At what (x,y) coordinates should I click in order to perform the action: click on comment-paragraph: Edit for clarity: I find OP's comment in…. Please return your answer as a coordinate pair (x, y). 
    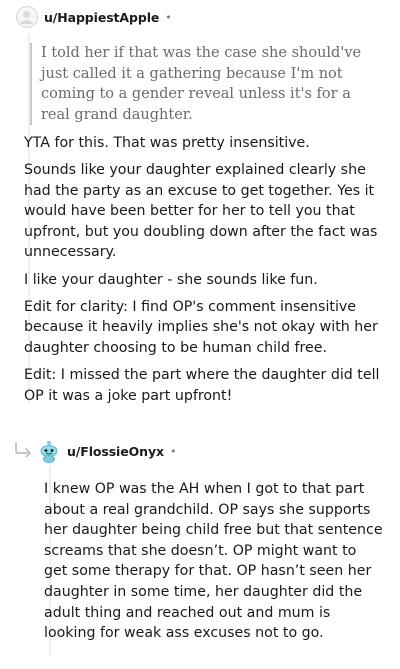
    Looking at the image, I should click on (201, 327).